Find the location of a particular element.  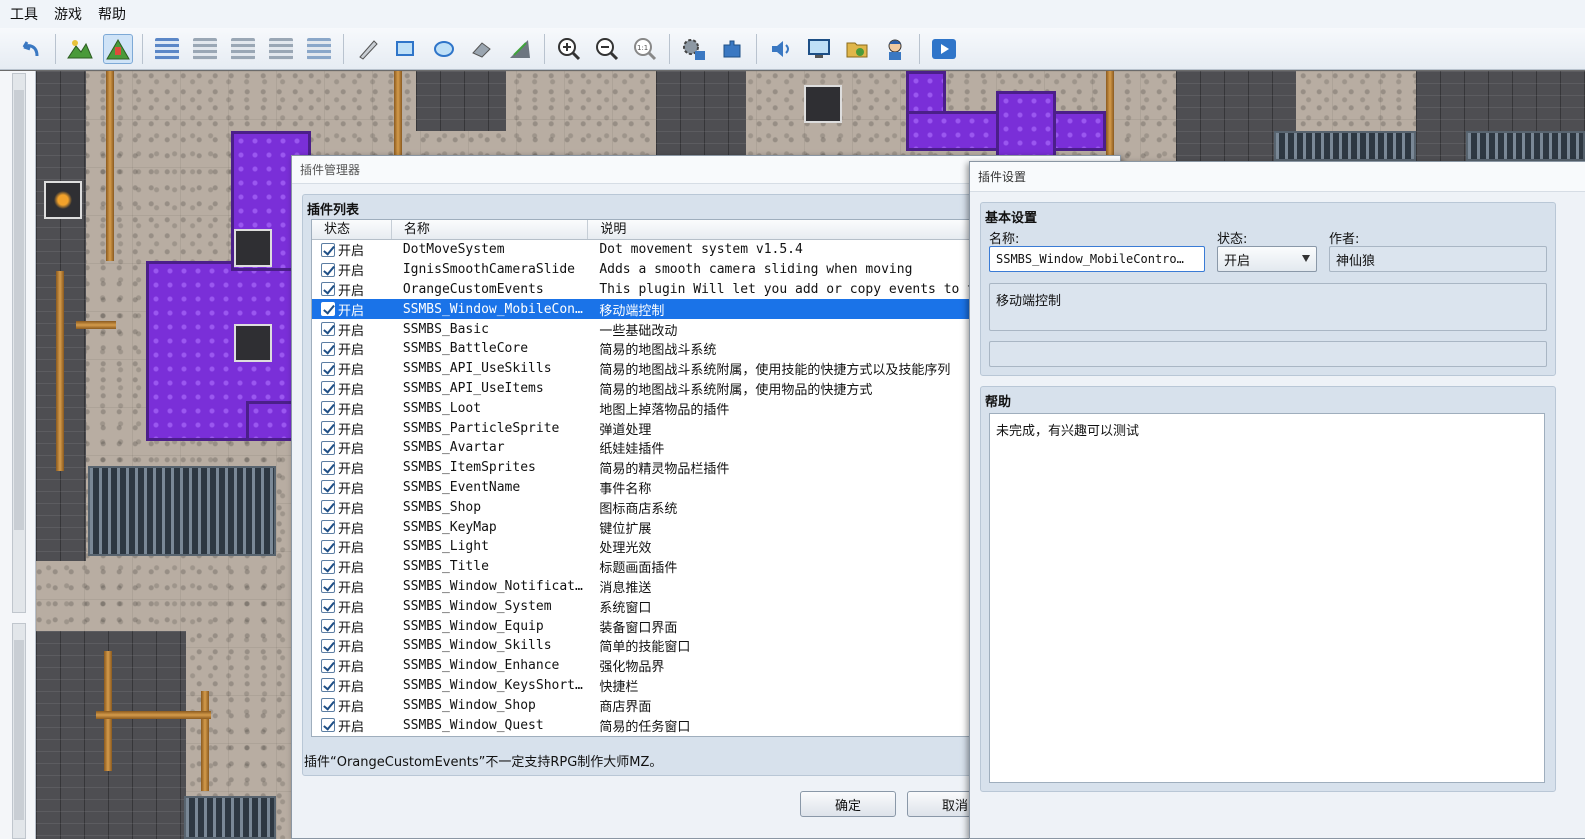

plugin-name-cell: SSMBS_Window_Notification is located at coordinates (495, 586).